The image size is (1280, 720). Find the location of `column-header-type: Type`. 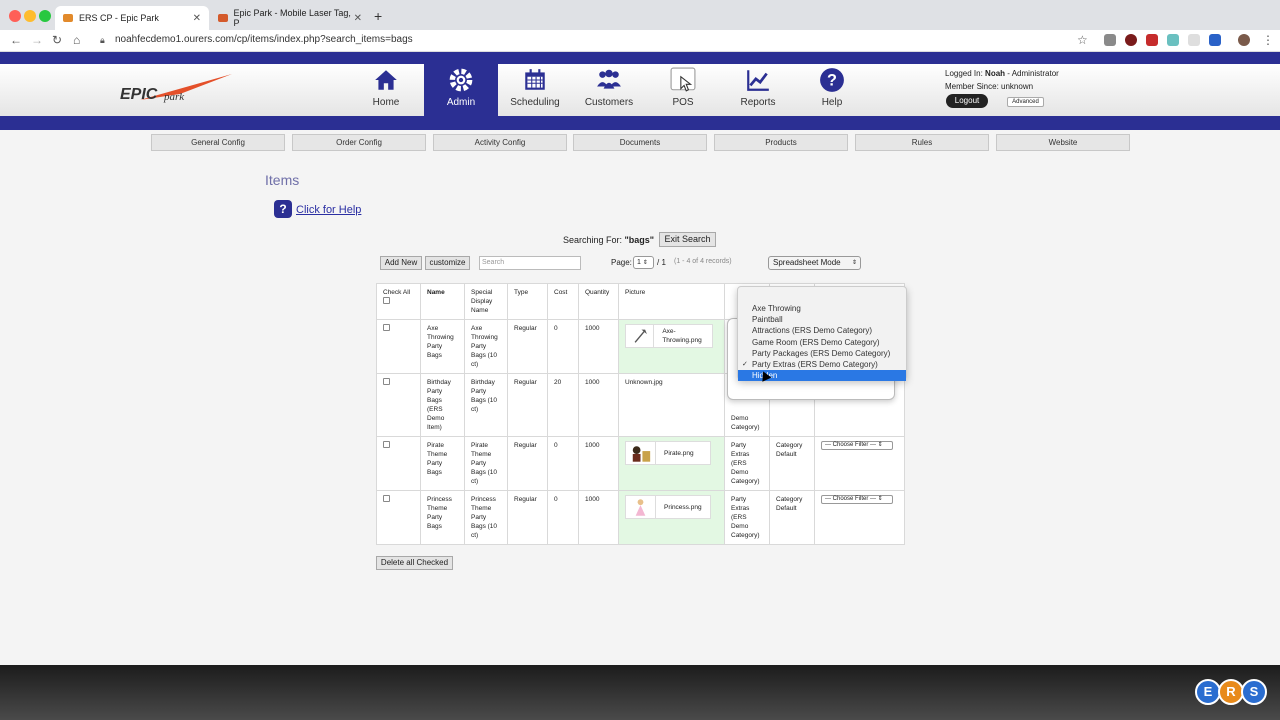

column-header-type: Type is located at coordinates (527, 301).